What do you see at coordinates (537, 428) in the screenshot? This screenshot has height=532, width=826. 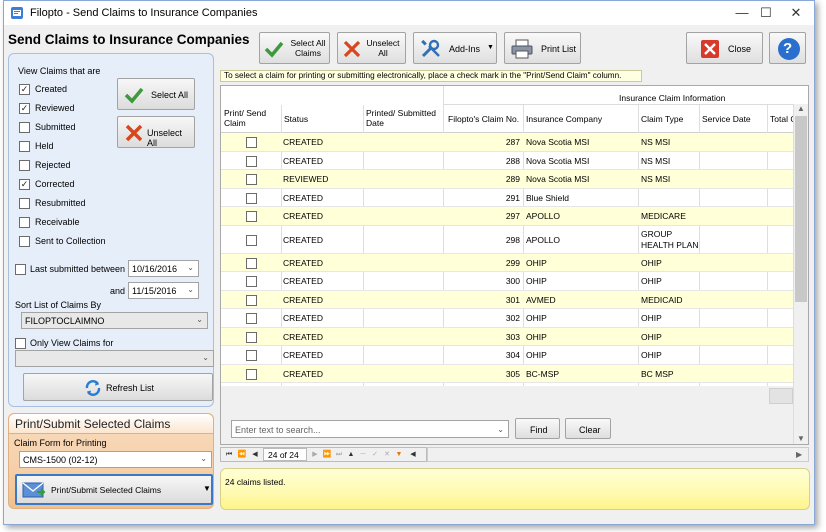 I see `find-button: Find` at bounding box center [537, 428].